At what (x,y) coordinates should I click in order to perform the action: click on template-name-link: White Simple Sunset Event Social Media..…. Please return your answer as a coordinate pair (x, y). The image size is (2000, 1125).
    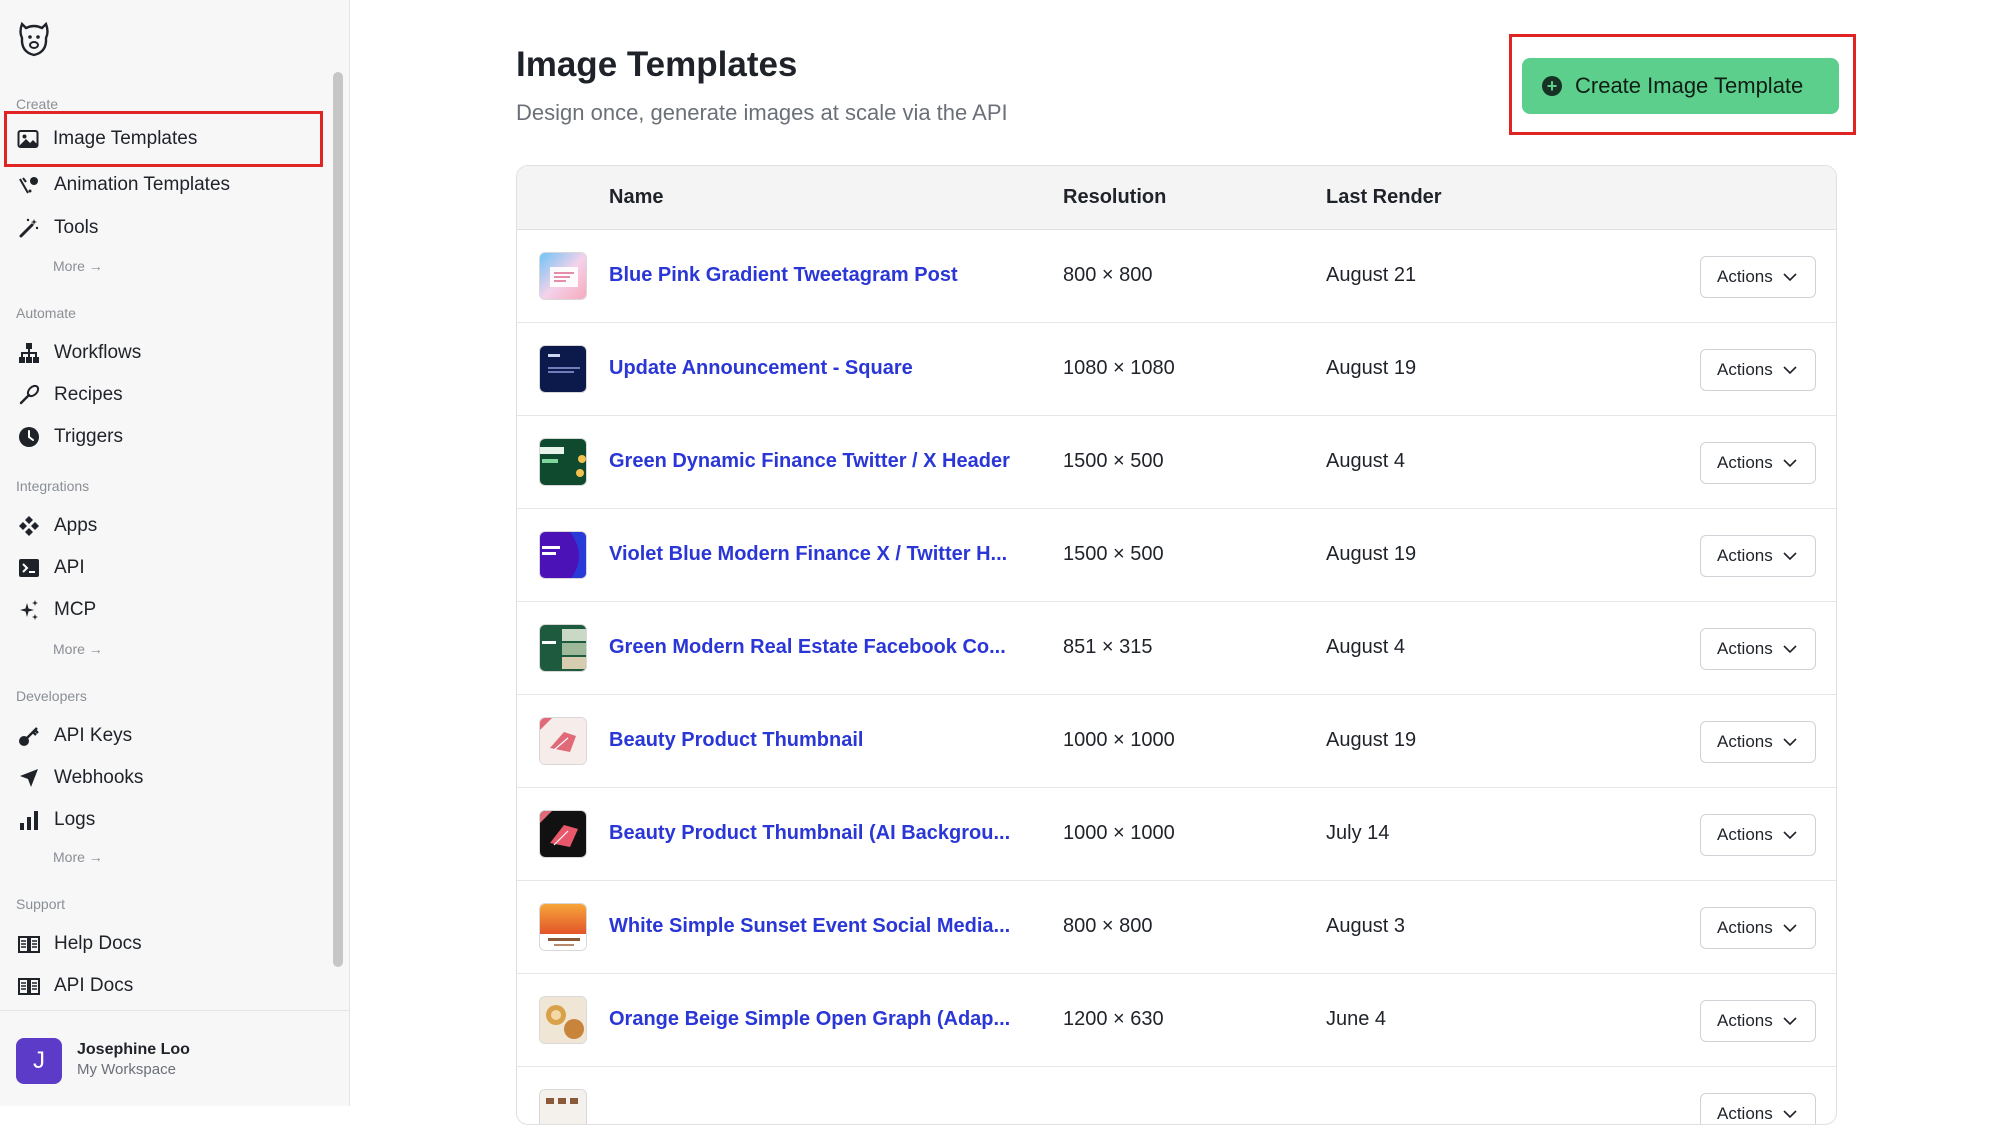
    Looking at the image, I should click on (809, 926).